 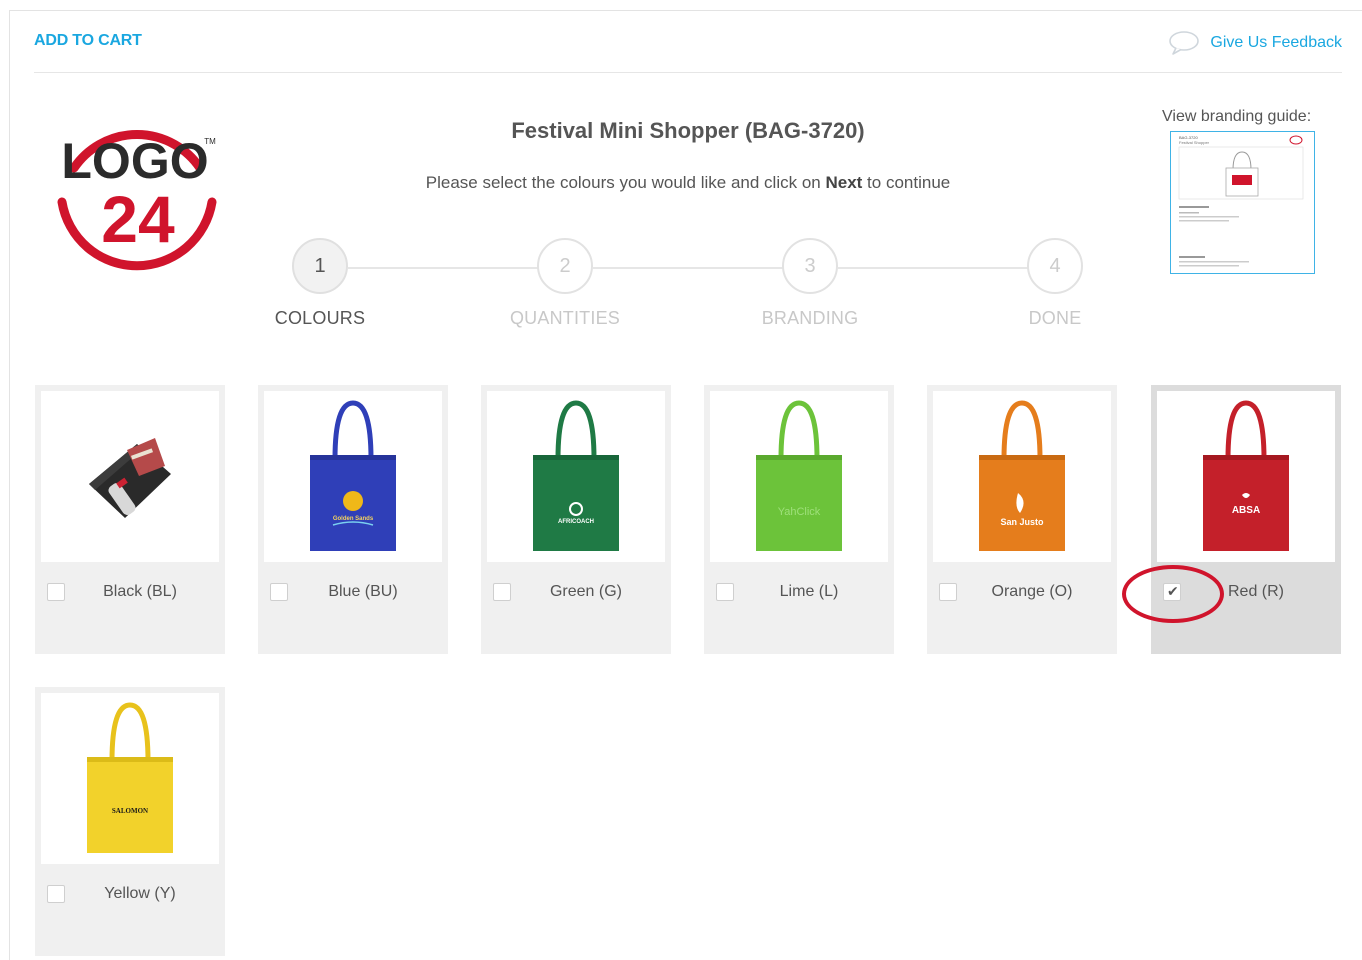 I want to click on top-bar: ADD TO CART Give Us Feedback, so click(x=688, y=43).